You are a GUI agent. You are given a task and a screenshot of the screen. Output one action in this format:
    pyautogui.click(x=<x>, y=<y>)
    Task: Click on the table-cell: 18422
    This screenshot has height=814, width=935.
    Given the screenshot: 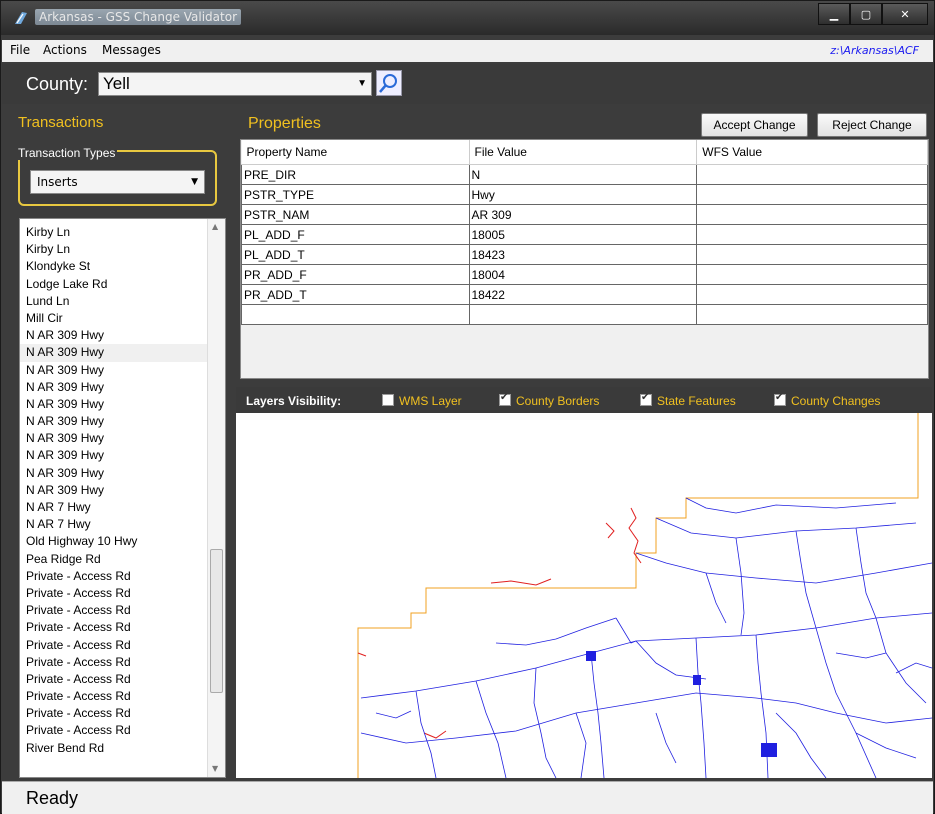 What is the action you would take?
    pyautogui.click(x=583, y=294)
    